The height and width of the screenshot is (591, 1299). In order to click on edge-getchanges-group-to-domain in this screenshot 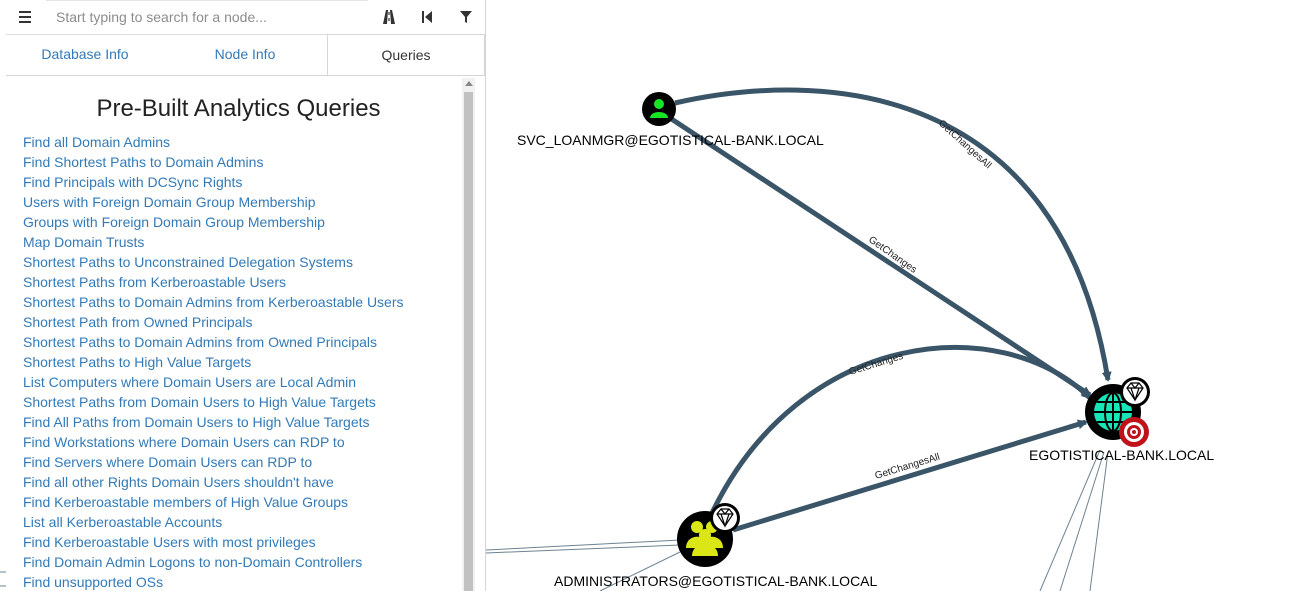, I will do `click(900, 429)`.